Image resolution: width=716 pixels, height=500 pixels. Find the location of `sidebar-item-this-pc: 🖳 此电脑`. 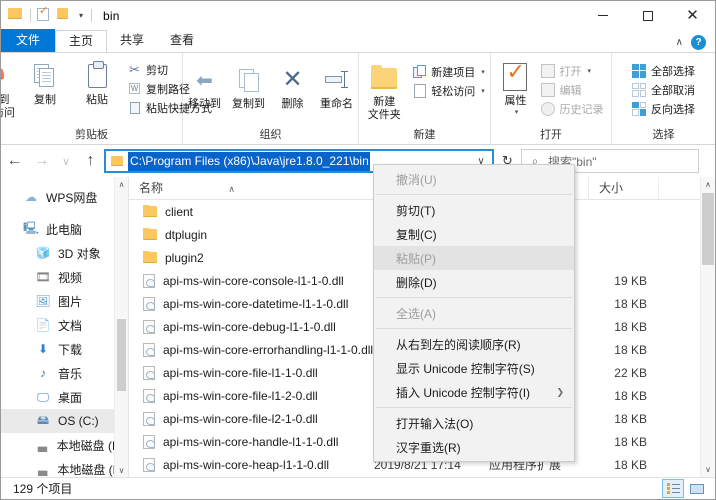

sidebar-item-this-pc: 🖳 此电脑 is located at coordinates (64, 229).